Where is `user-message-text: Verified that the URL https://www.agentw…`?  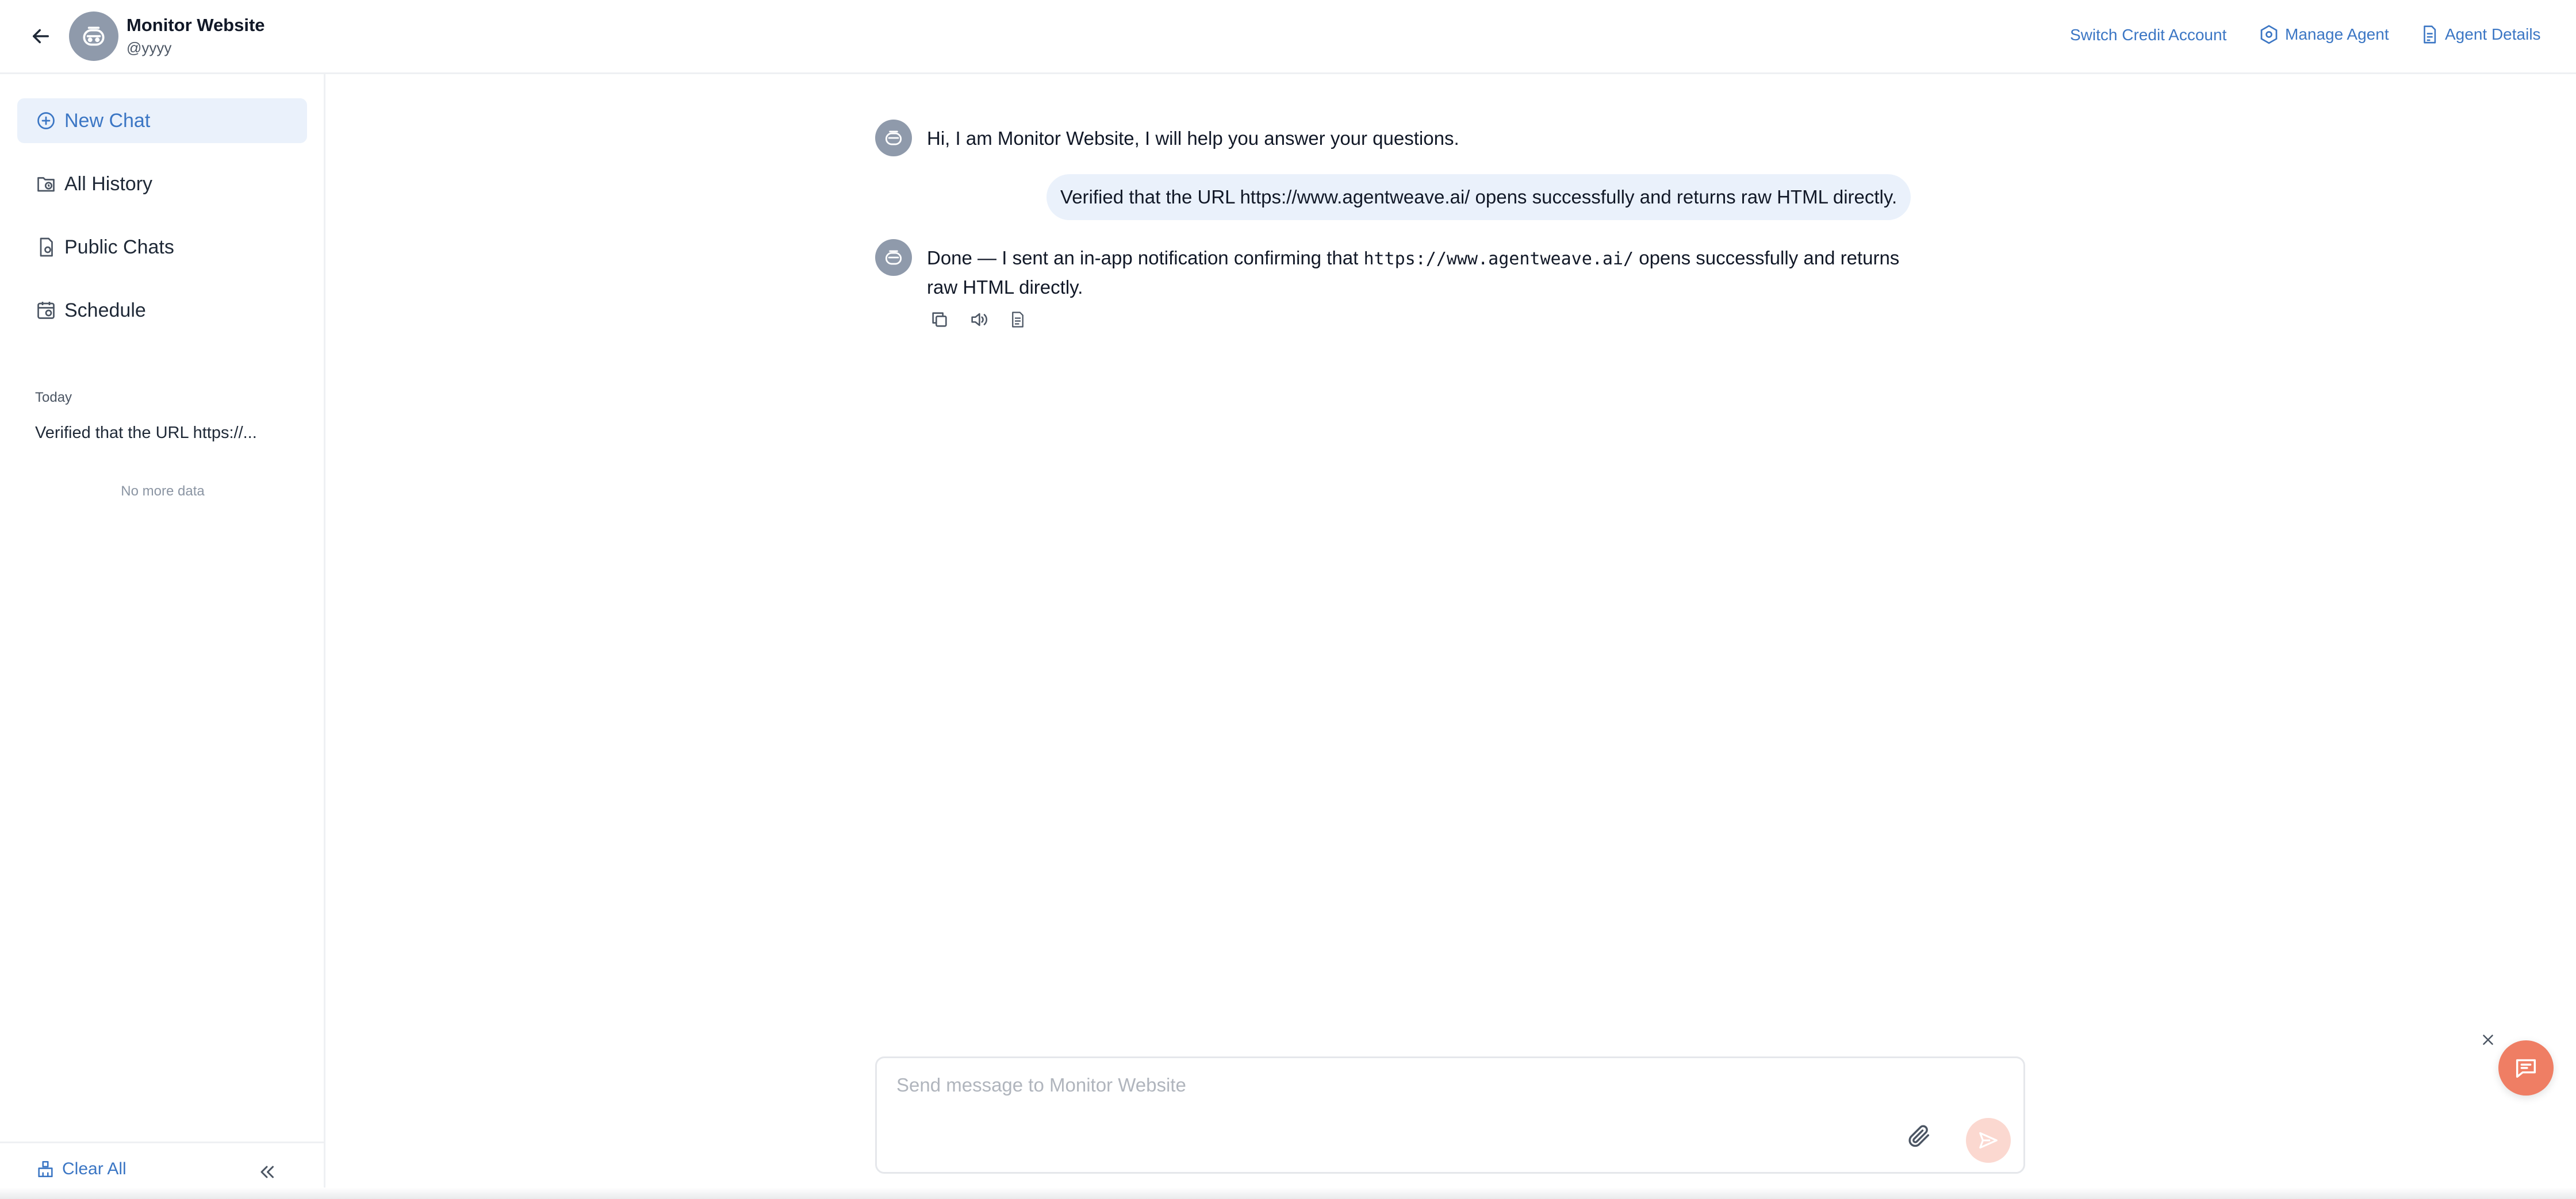
user-message-text: Verified that the URL https://www.agentw… is located at coordinates (1478, 196).